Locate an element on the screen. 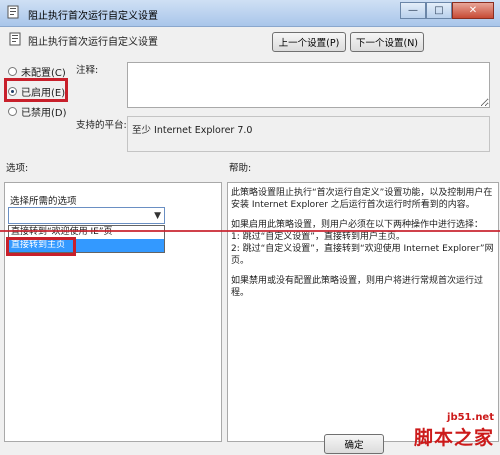  radio-label: 已禁用(D) is located at coordinates (44, 113).